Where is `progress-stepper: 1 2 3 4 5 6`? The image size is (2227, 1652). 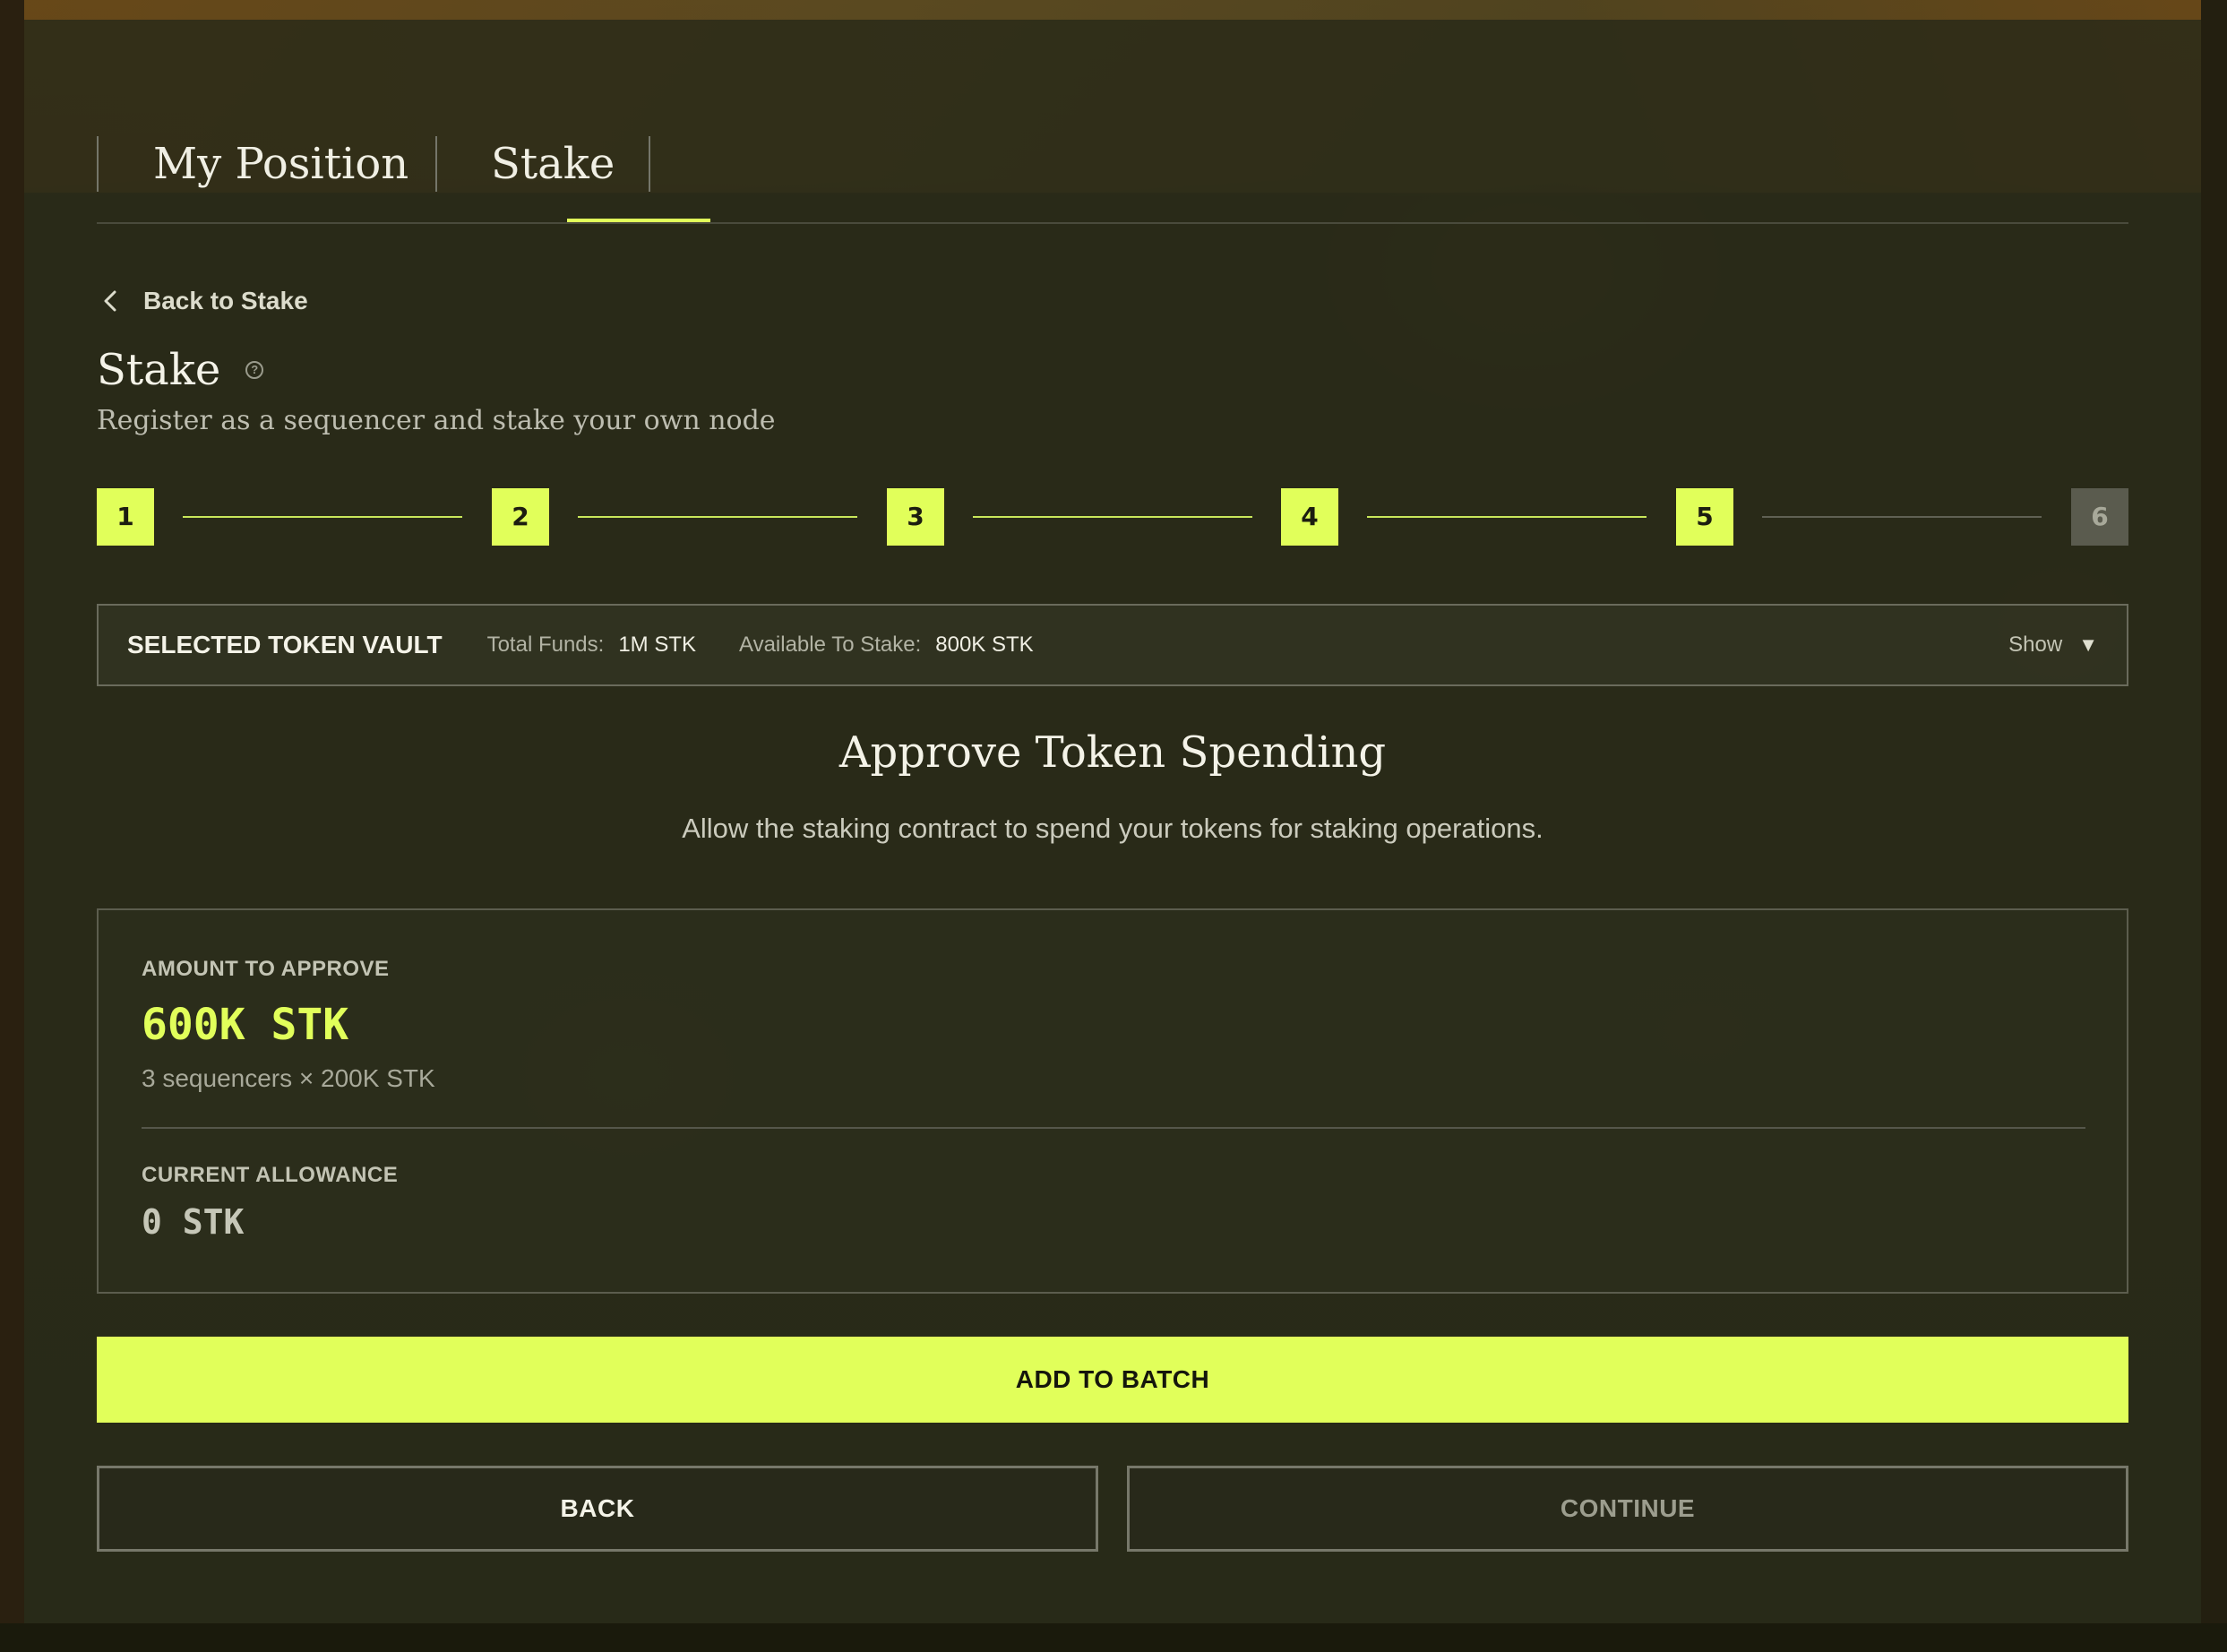 progress-stepper: 1 2 3 4 5 6 is located at coordinates (1112, 517).